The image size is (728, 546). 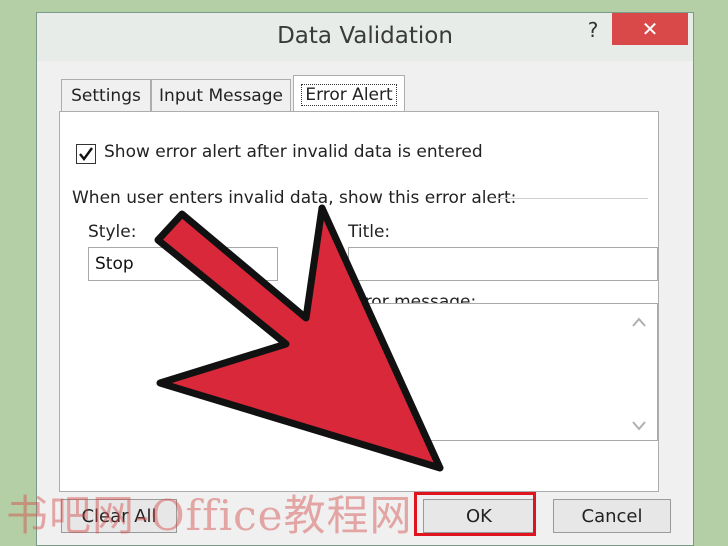 What do you see at coordinates (475, 514) in the screenshot?
I see `ok-highlight-box` at bounding box center [475, 514].